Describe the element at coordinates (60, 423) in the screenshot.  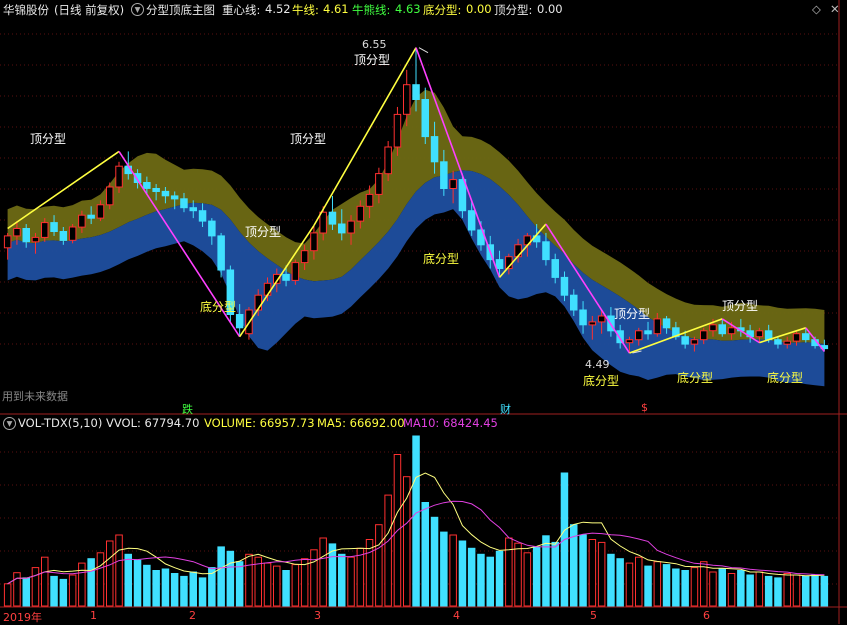
I see `volume-indicator-name: VOL-TDX(5,10)` at that location.